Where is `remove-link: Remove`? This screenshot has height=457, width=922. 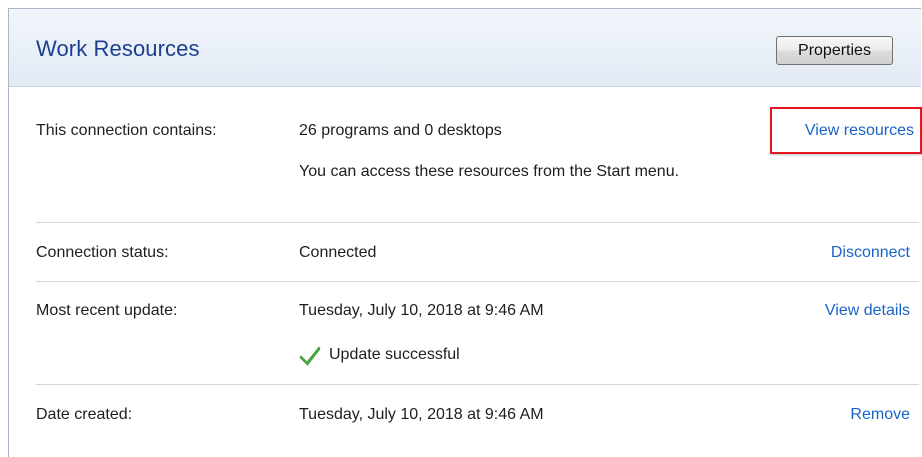
remove-link: Remove is located at coordinates (880, 415).